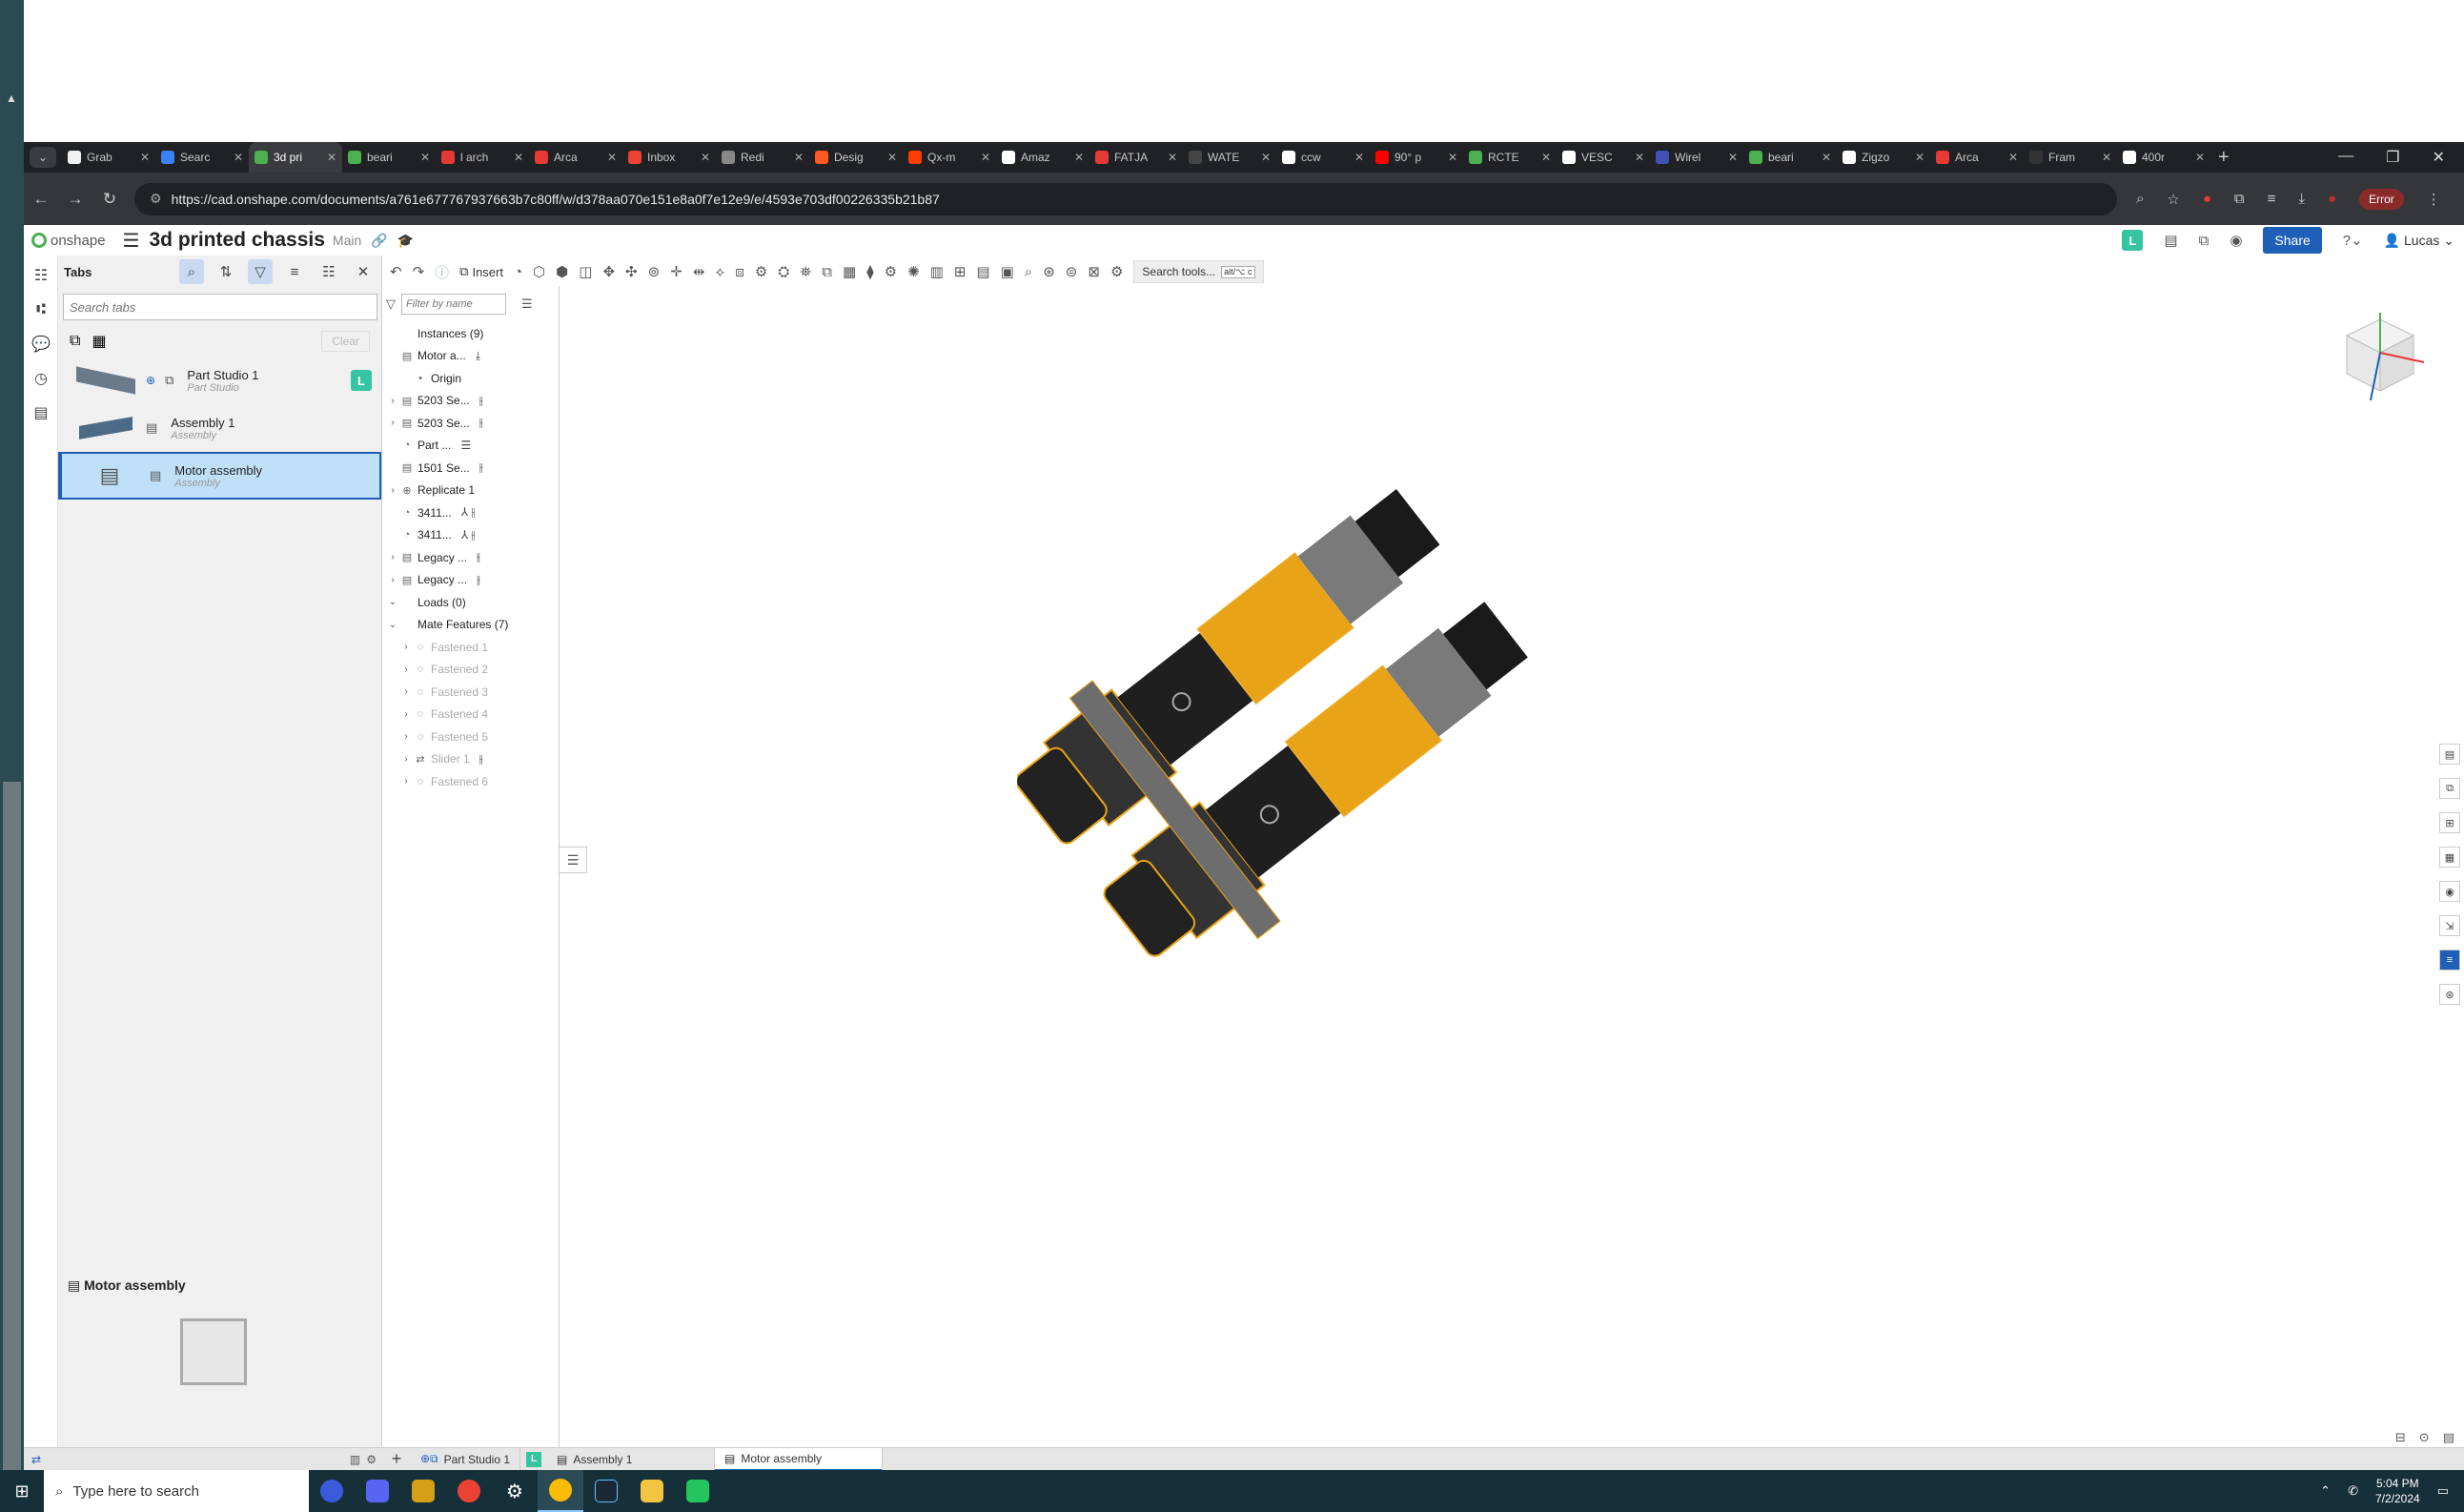 The width and height of the screenshot is (2464, 1512). What do you see at coordinates (2353, 1491) in the screenshot?
I see `network-icon: ✆` at bounding box center [2353, 1491].